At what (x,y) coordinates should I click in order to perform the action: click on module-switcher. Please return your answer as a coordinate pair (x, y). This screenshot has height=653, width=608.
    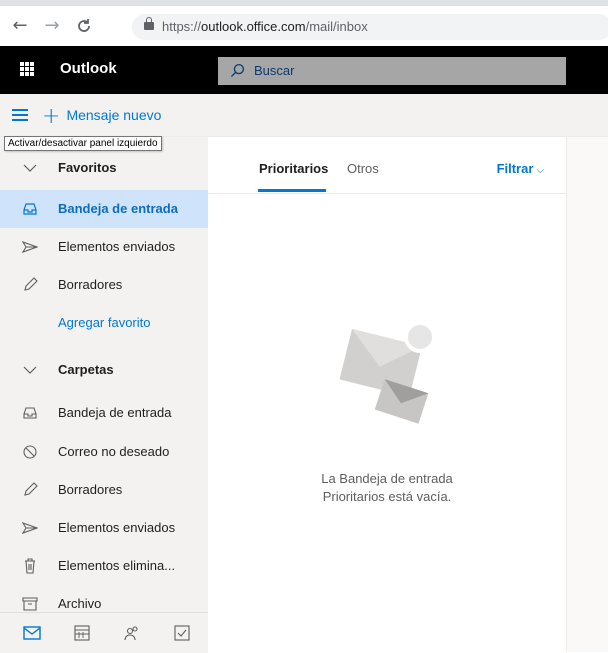
    Looking at the image, I should click on (104, 632).